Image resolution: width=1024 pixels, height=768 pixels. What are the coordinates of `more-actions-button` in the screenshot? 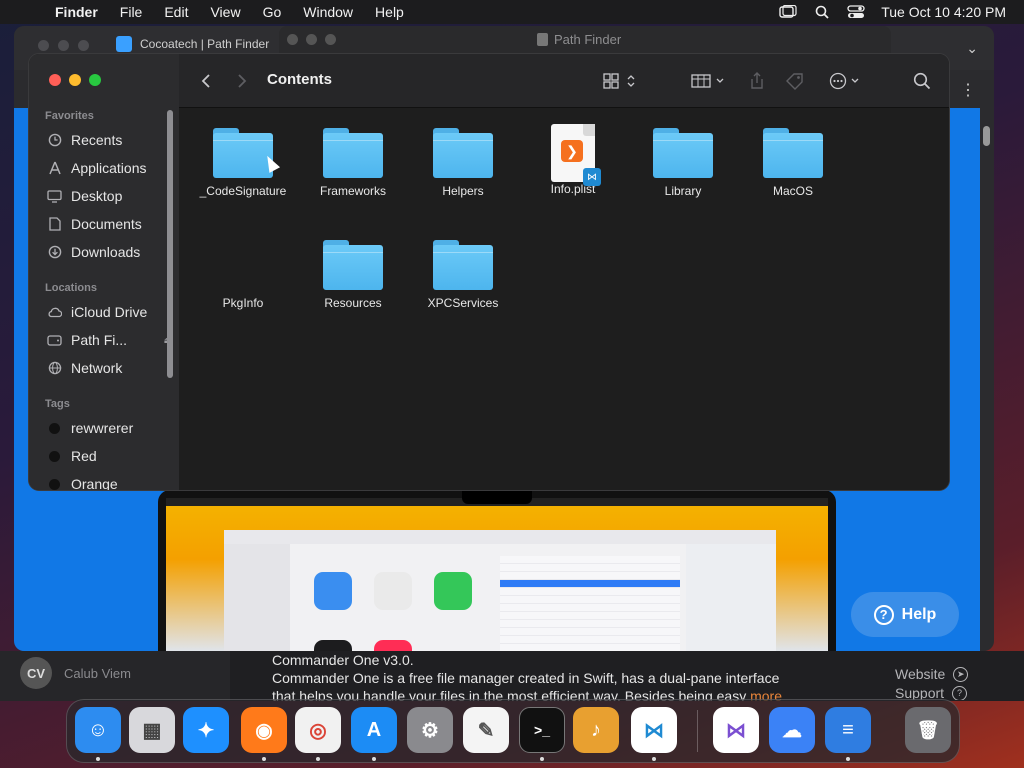 It's located at (846, 81).